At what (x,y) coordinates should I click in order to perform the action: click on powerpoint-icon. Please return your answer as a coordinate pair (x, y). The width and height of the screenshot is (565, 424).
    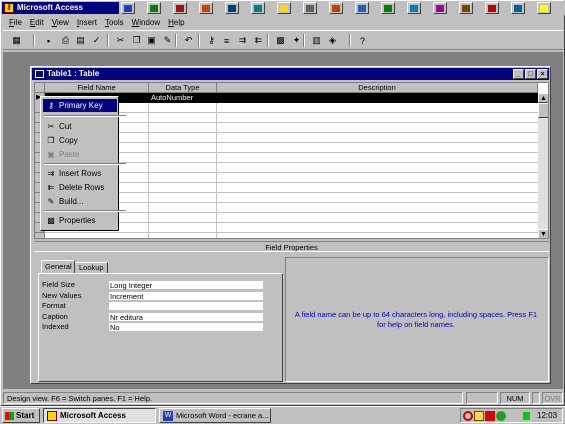
    Looking at the image, I should click on (206, 8).